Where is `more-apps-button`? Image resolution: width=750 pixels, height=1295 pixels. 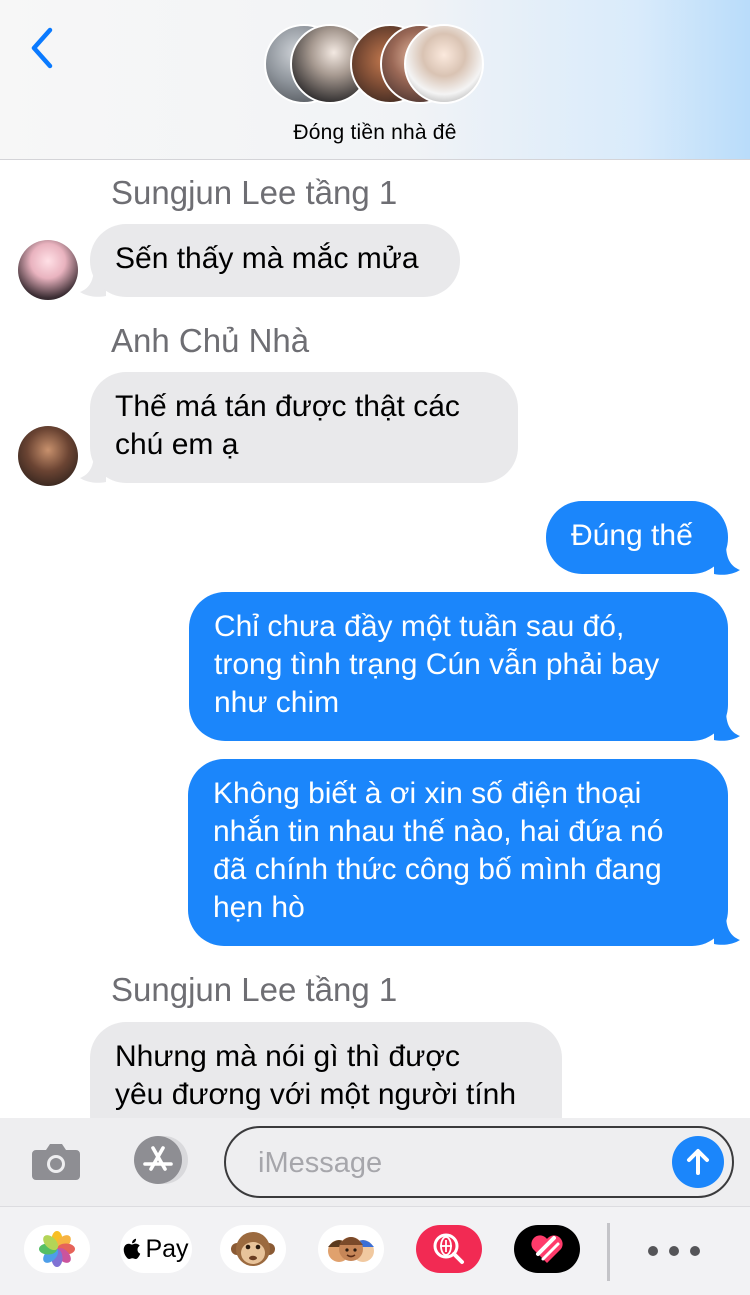
more-apps-button is located at coordinates (674, 1251).